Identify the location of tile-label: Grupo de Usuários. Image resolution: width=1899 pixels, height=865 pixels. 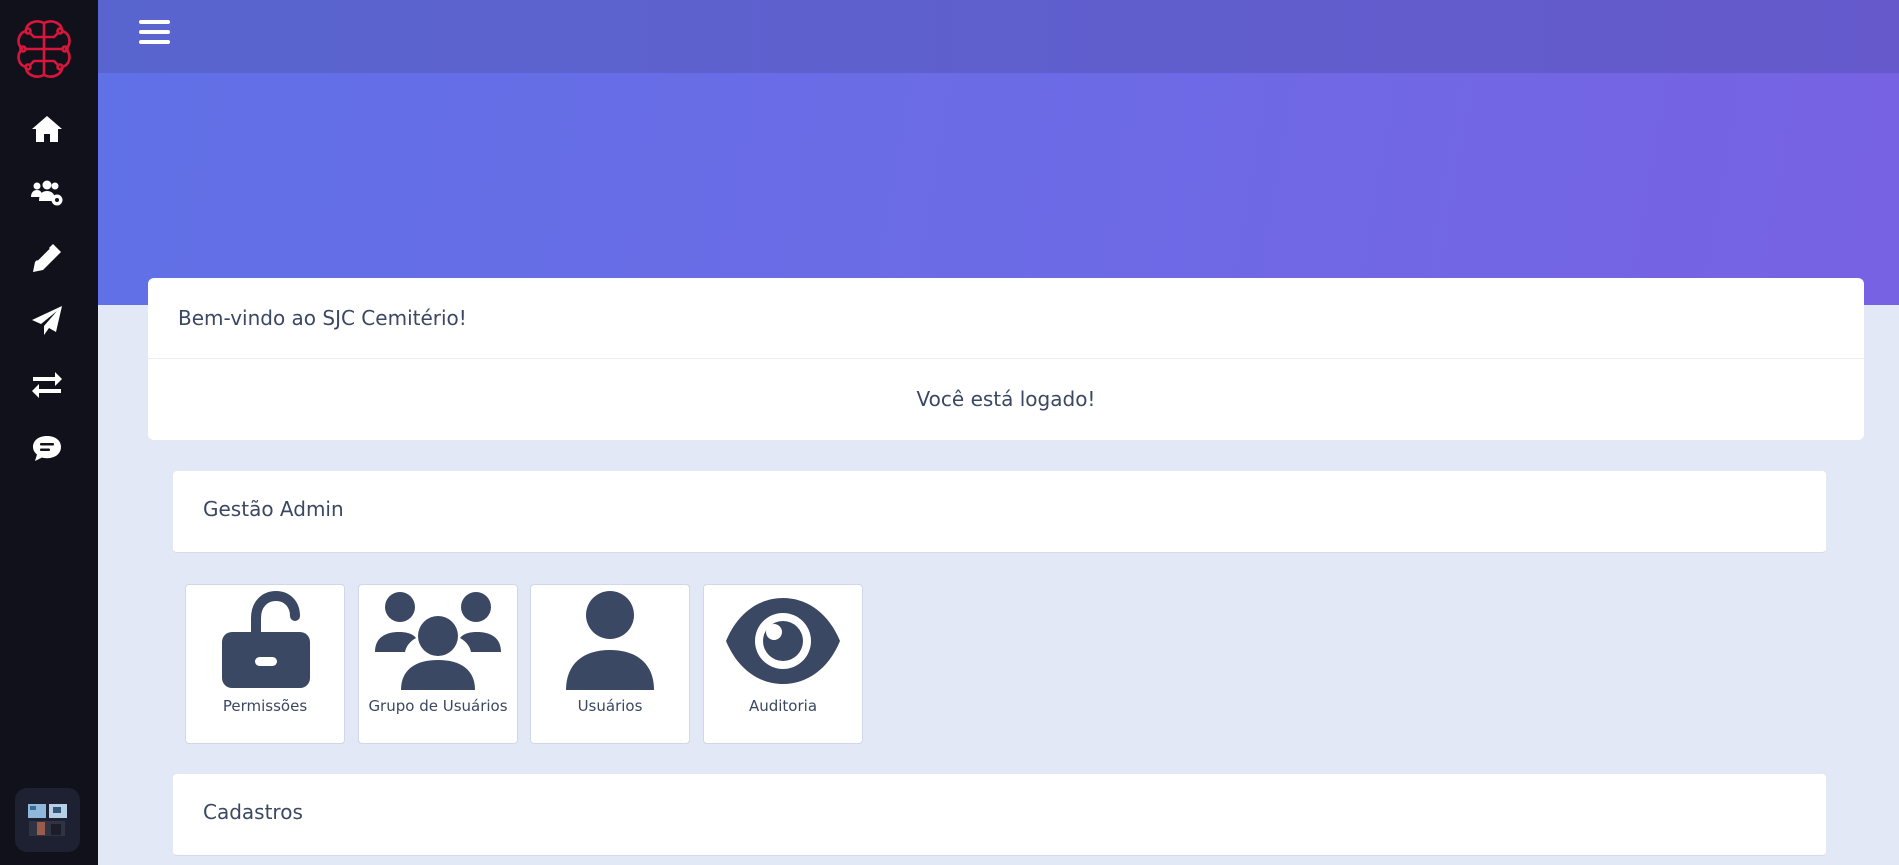
(438, 706).